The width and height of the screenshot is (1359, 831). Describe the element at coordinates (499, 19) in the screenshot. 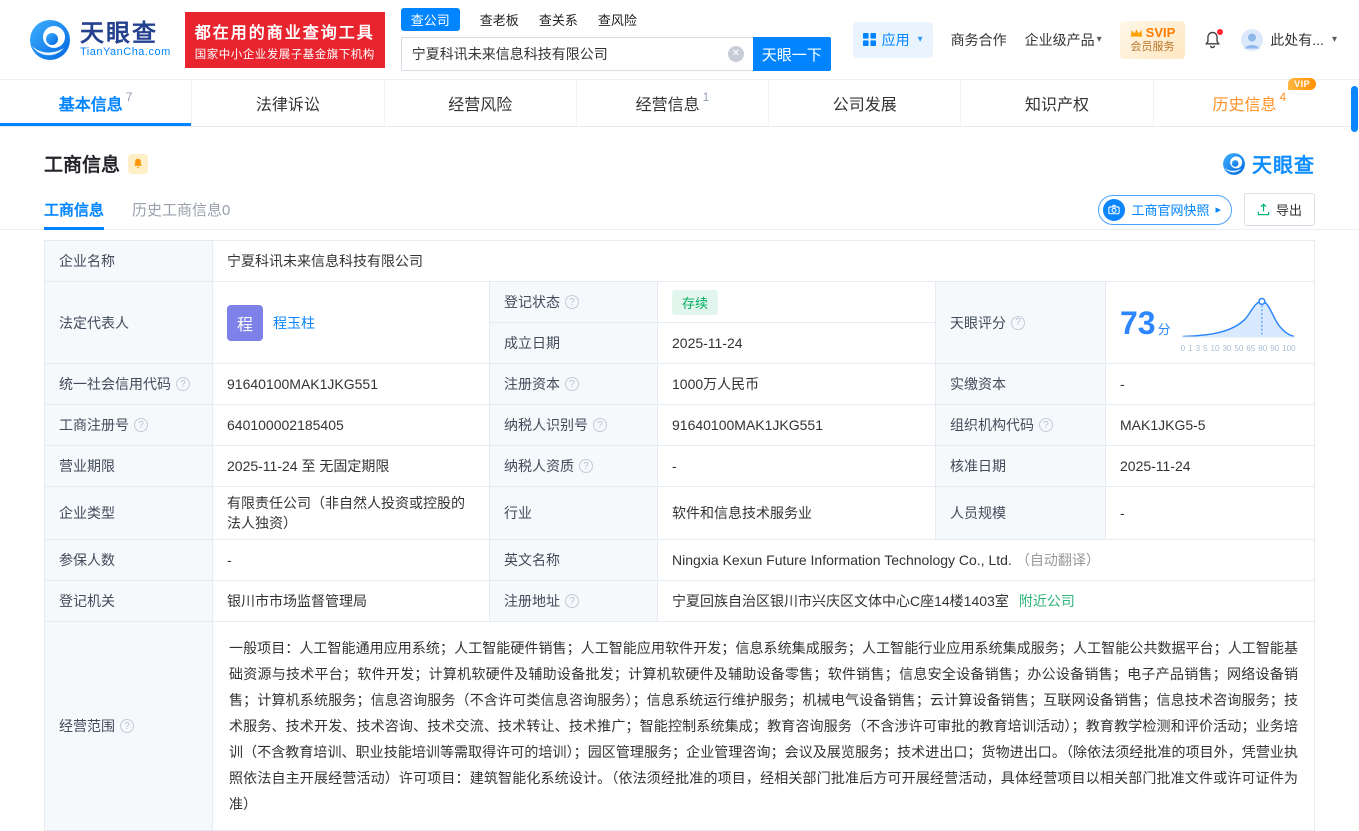

I see `search-tab-boss: 查老板` at that location.